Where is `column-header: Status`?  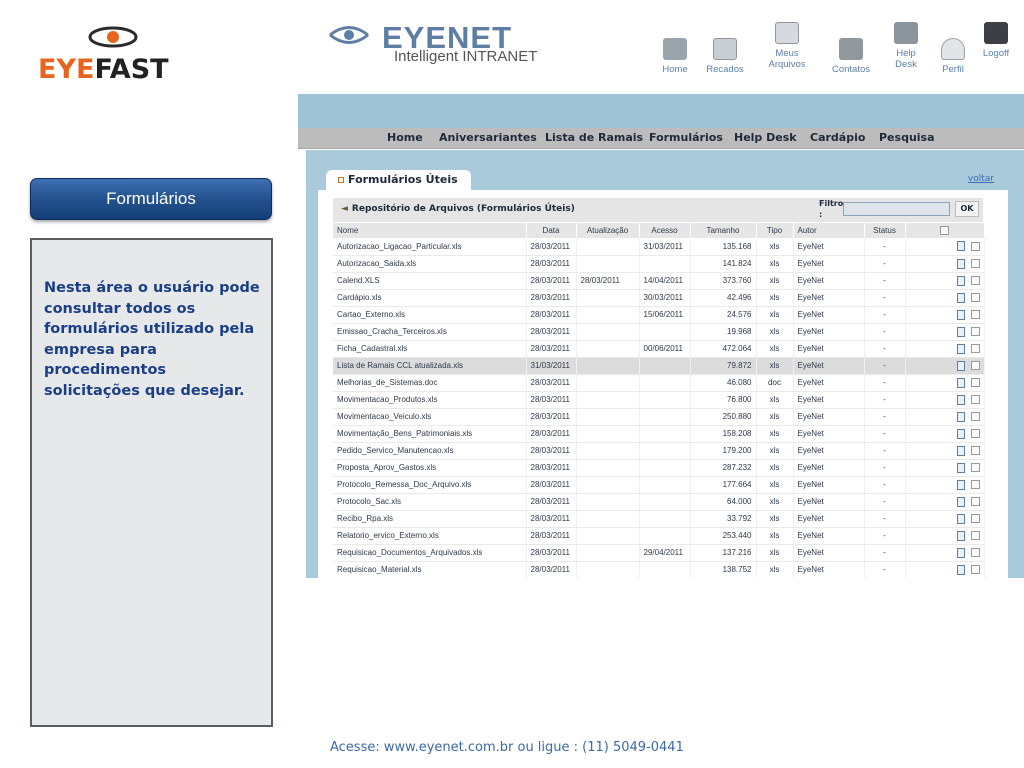
column-header: Status is located at coordinates (885, 230).